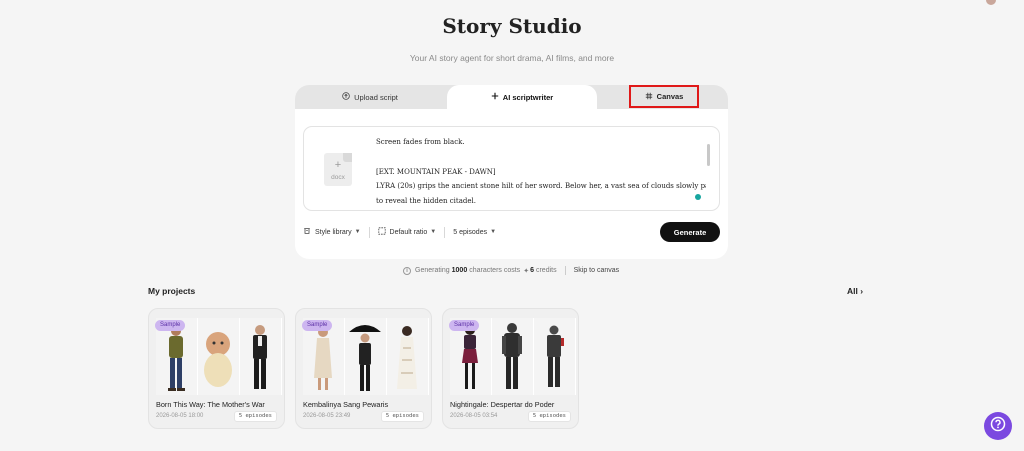  What do you see at coordinates (991, 2) in the screenshot?
I see `user-avatar` at bounding box center [991, 2].